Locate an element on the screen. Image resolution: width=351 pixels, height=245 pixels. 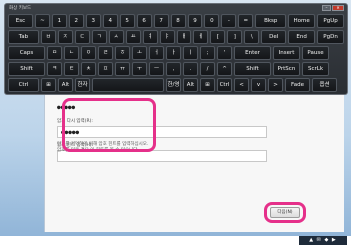
key-esc: Esc is located at coordinates (20, 21).